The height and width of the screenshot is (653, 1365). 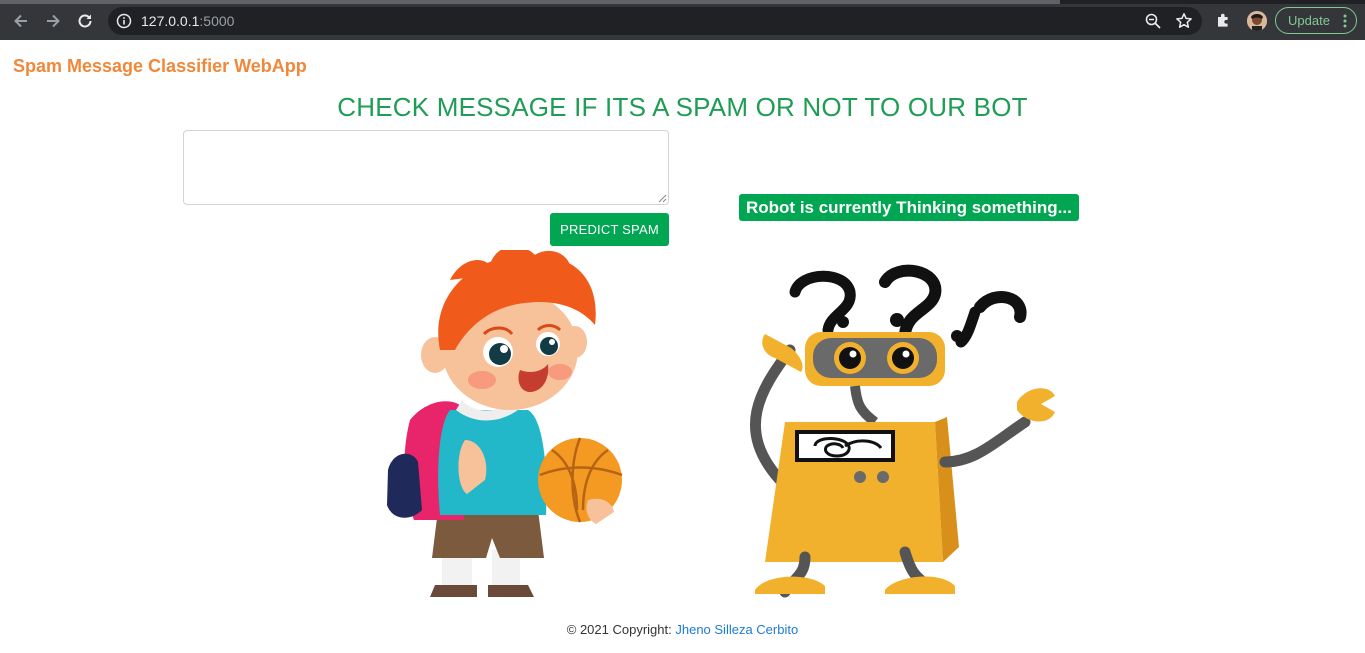 I want to click on navbar-brand: Spam Message Classifier WebApp, so click(x=160, y=66).